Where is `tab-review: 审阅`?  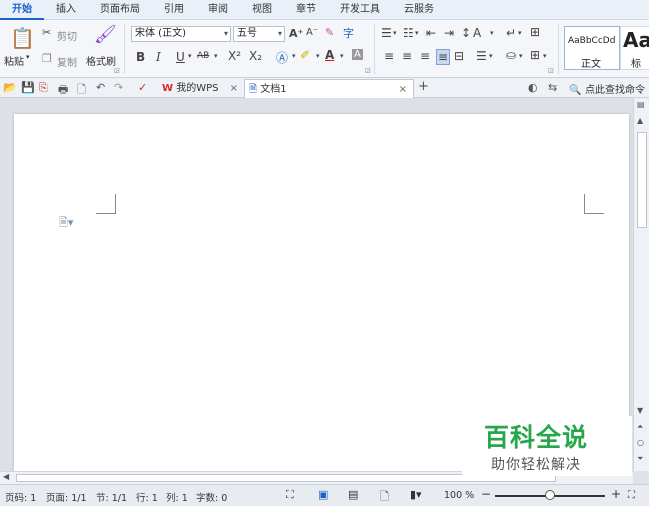
tab-review: 审阅 is located at coordinates (218, 10).